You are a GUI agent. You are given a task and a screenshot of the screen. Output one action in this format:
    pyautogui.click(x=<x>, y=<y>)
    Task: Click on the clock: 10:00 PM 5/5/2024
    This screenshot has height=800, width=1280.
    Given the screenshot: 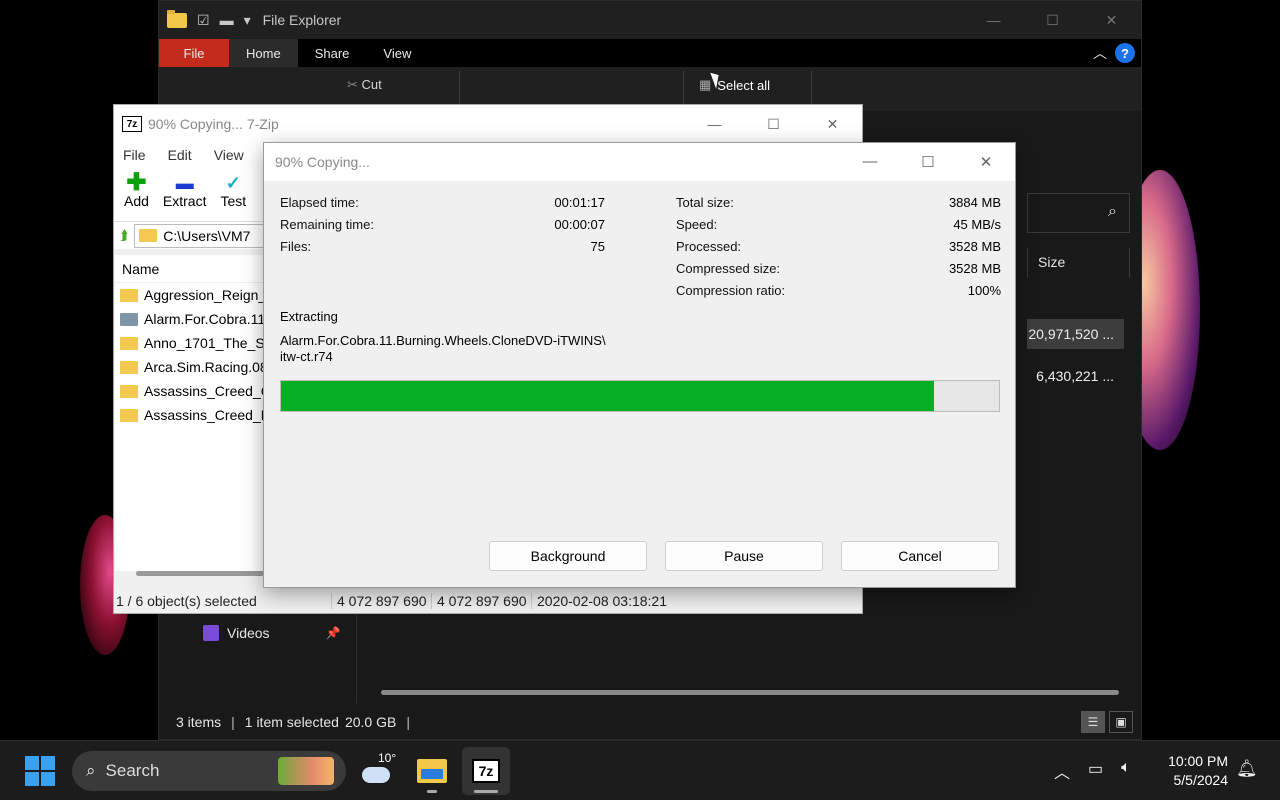 What is the action you would take?
    pyautogui.click(x=1194, y=771)
    